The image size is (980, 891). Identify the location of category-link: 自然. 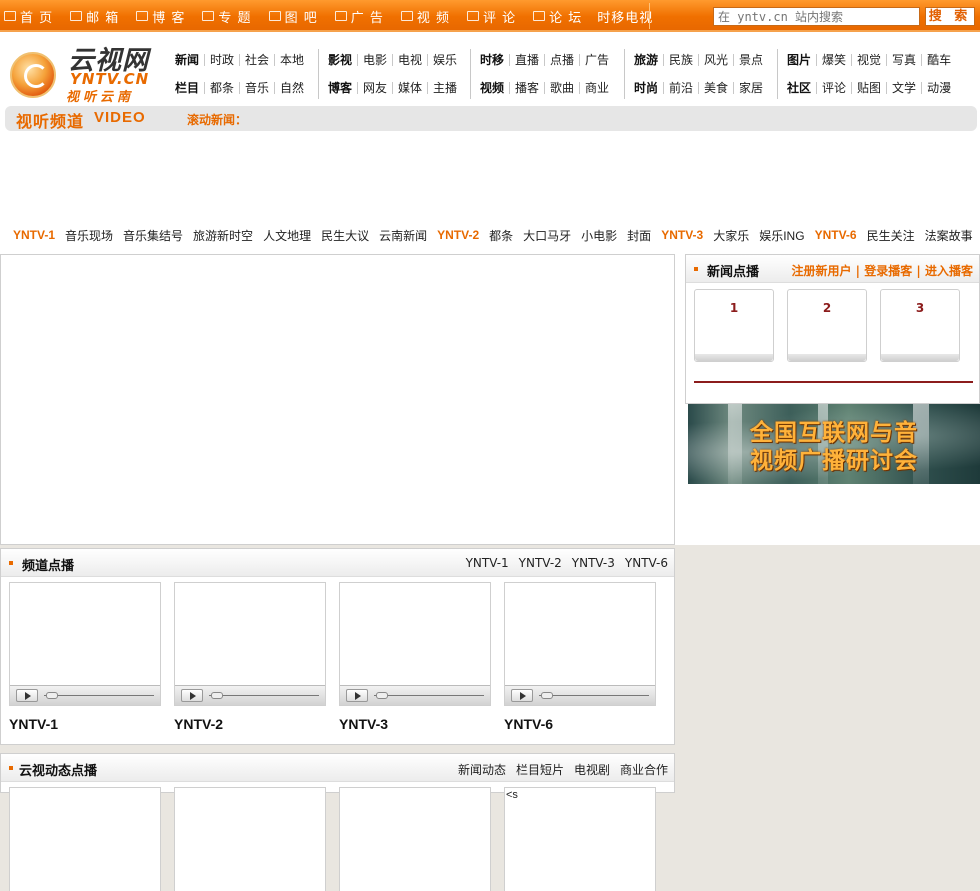
(291, 88).